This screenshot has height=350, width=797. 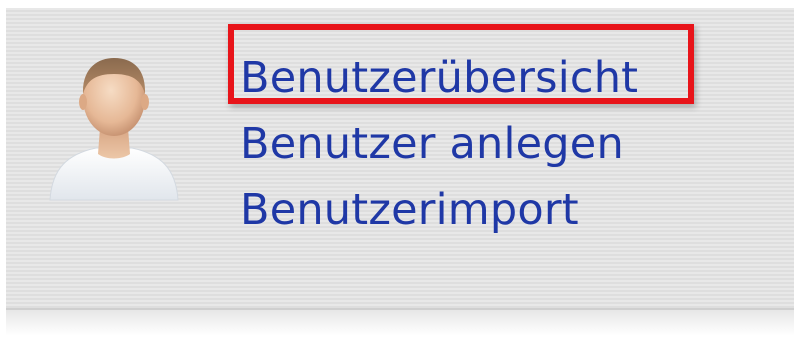 What do you see at coordinates (439, 78) in the screenshot?
I see `menu-link-benutzeruebersicht: Benutzerübersicht` at bounding box center [439, 78].